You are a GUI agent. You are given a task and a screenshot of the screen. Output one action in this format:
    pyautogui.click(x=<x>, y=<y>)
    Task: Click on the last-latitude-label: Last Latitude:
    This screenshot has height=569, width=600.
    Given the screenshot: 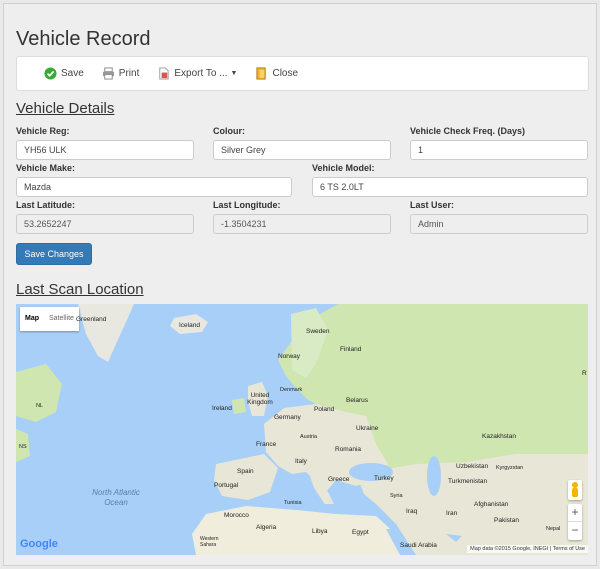 What is the action you would take?
    pyautogui.click(x=46, y=205)
    